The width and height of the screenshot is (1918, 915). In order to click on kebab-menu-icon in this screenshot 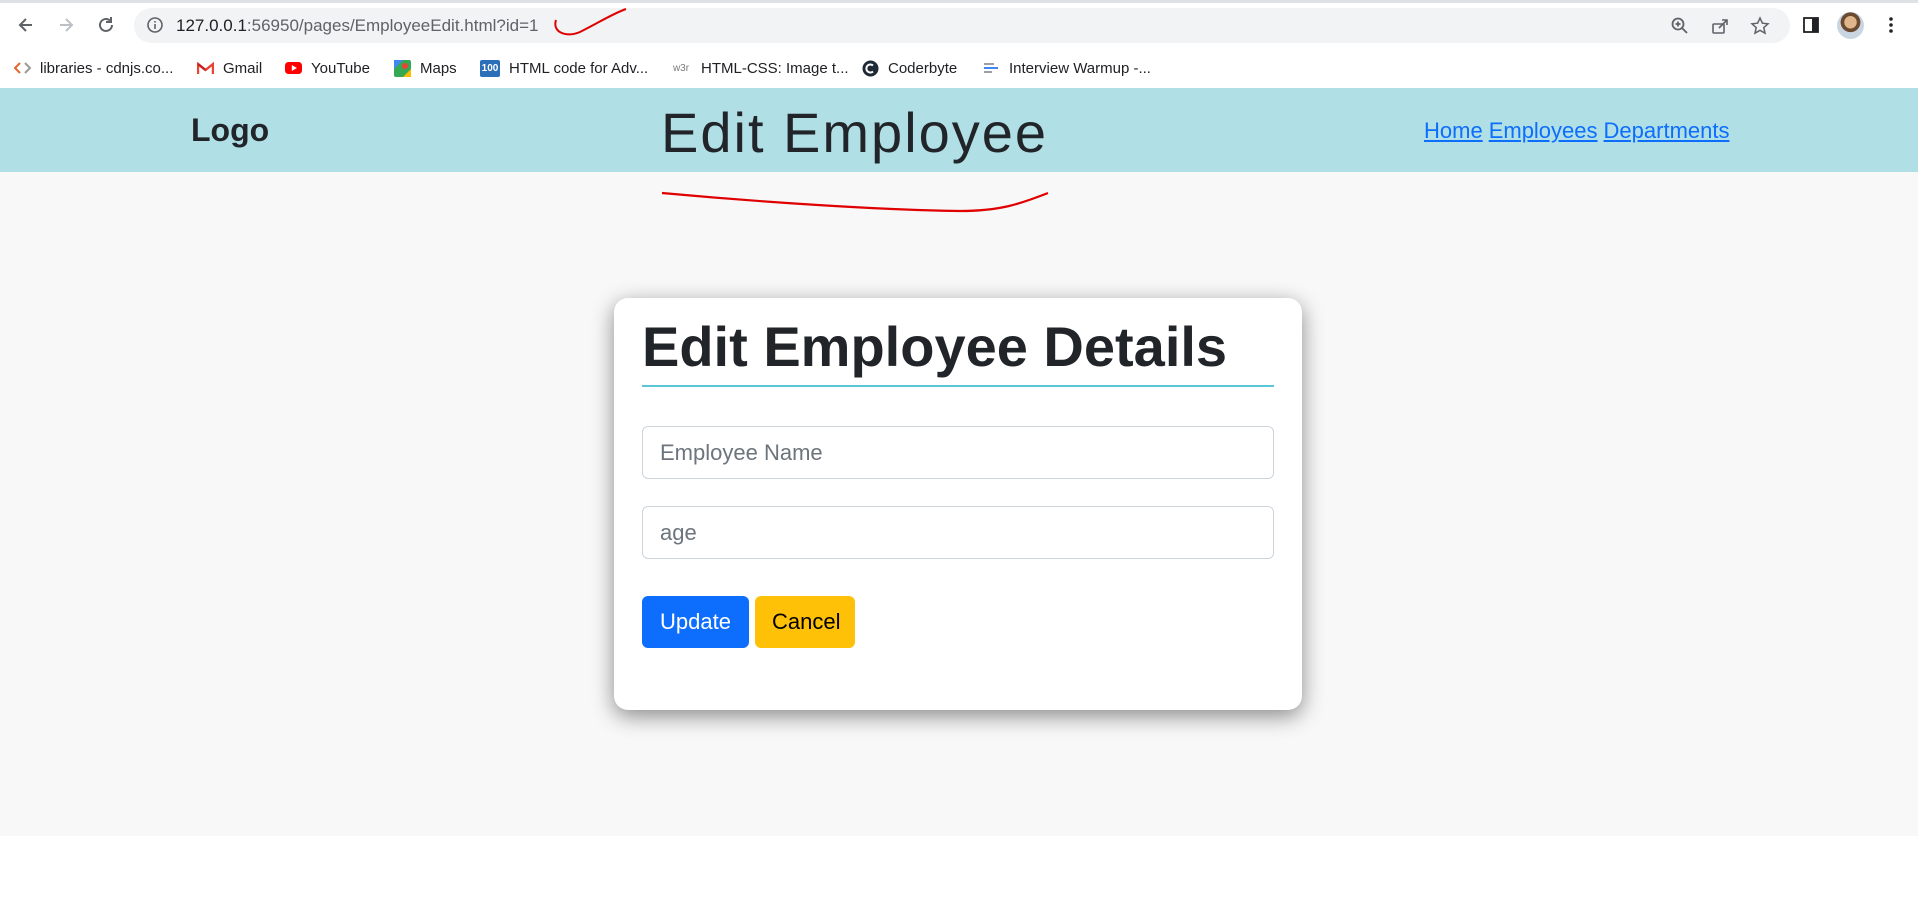, I will do `click(1891, 25)`.